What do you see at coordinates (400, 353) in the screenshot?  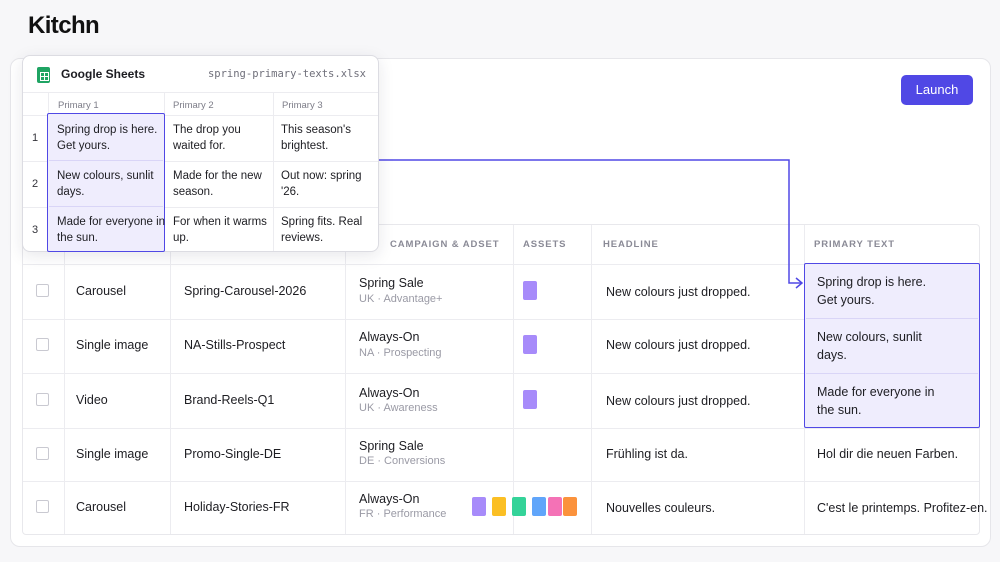 I see `adset-name: NA · Prospecting` at bounding box center [400, 353].